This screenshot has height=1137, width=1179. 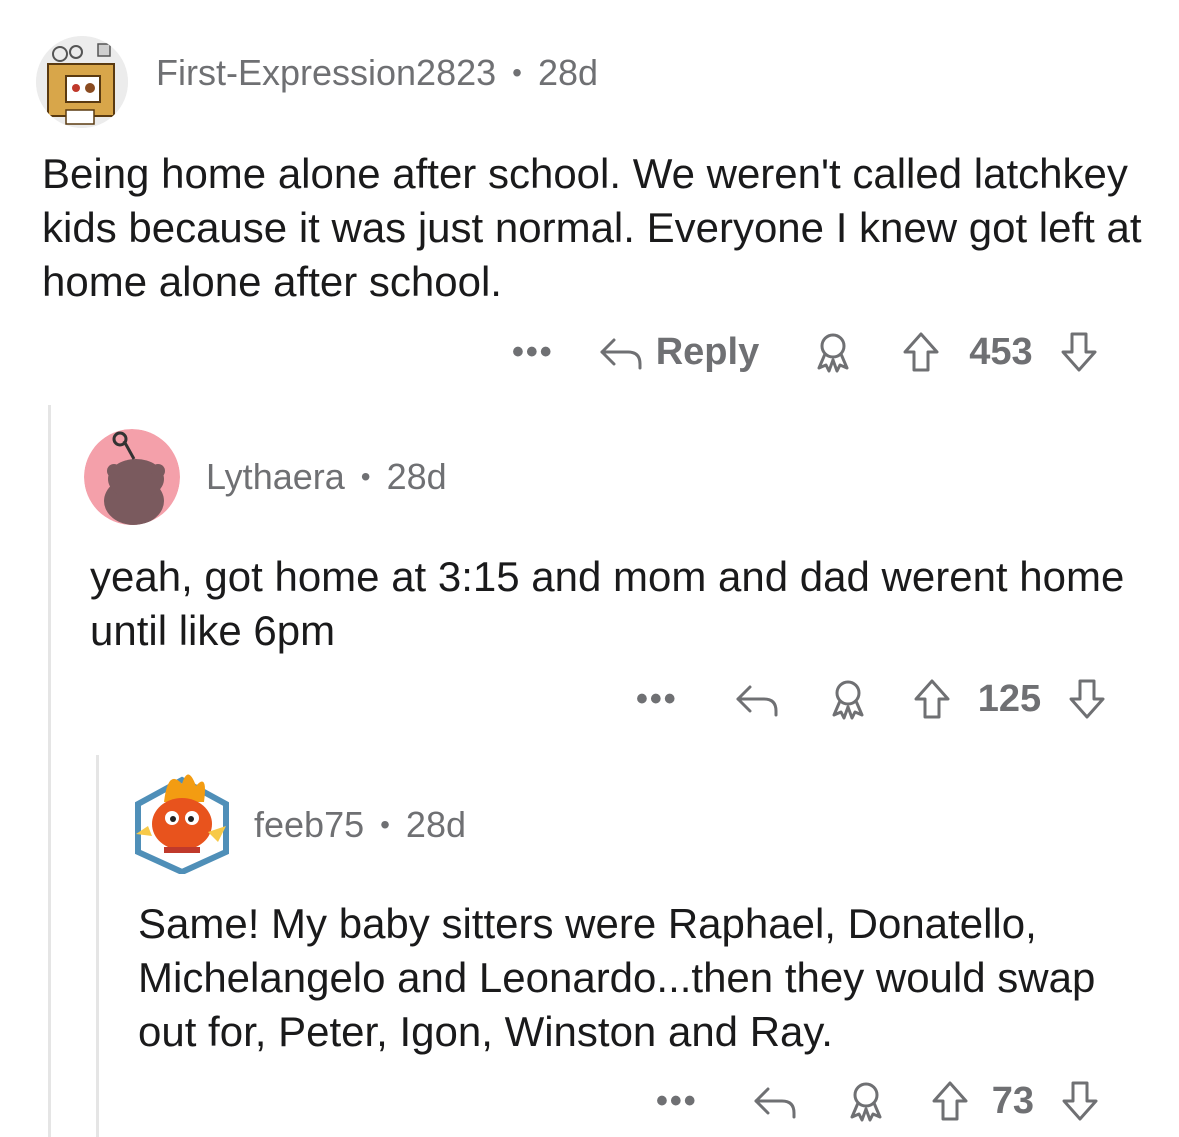 What do you see at coordinates (871, 699) in the screenshot?
I see `comment-actions: ••• 125` at bounding box center [871, 699].